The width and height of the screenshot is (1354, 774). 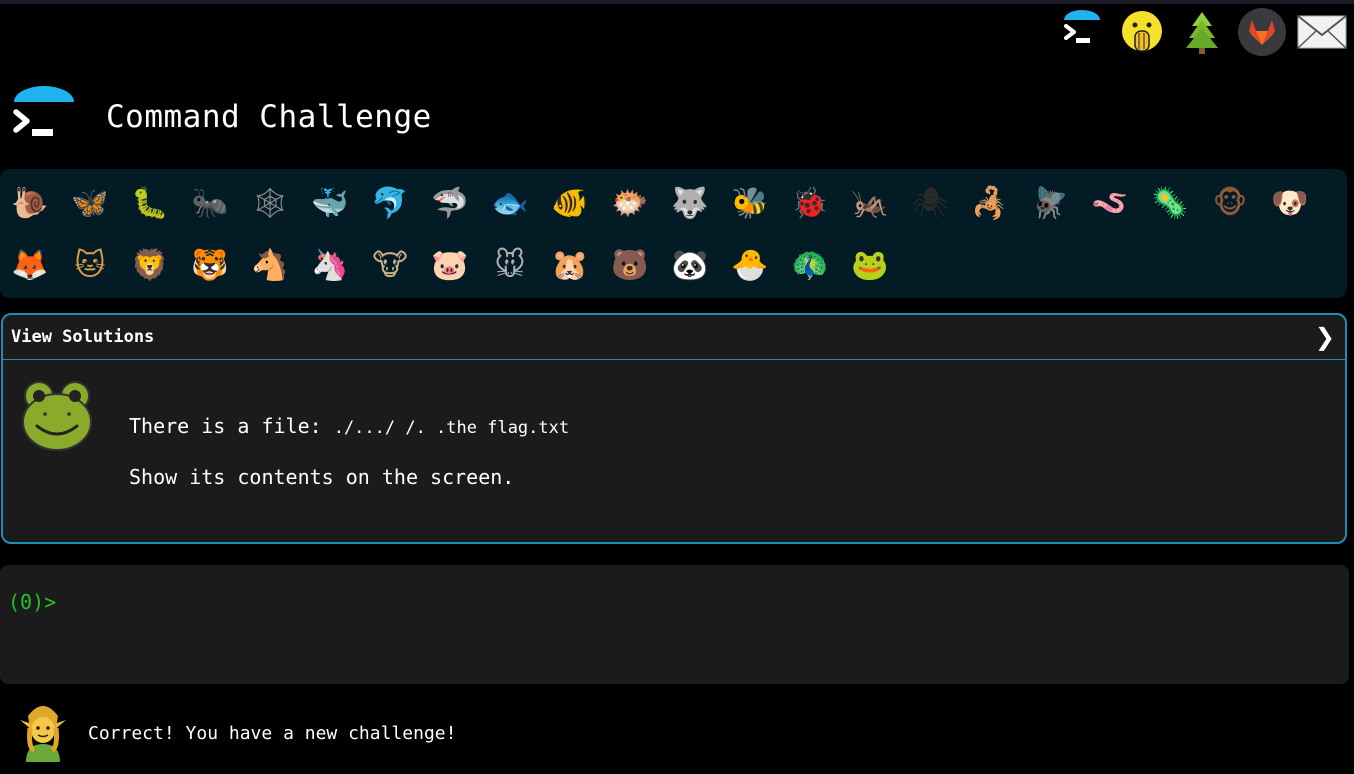 What do you see at coordinates (83, 337) in the screenshot?
I see `view-solutions-label: View Solutions` at bounding box center [83, 337].